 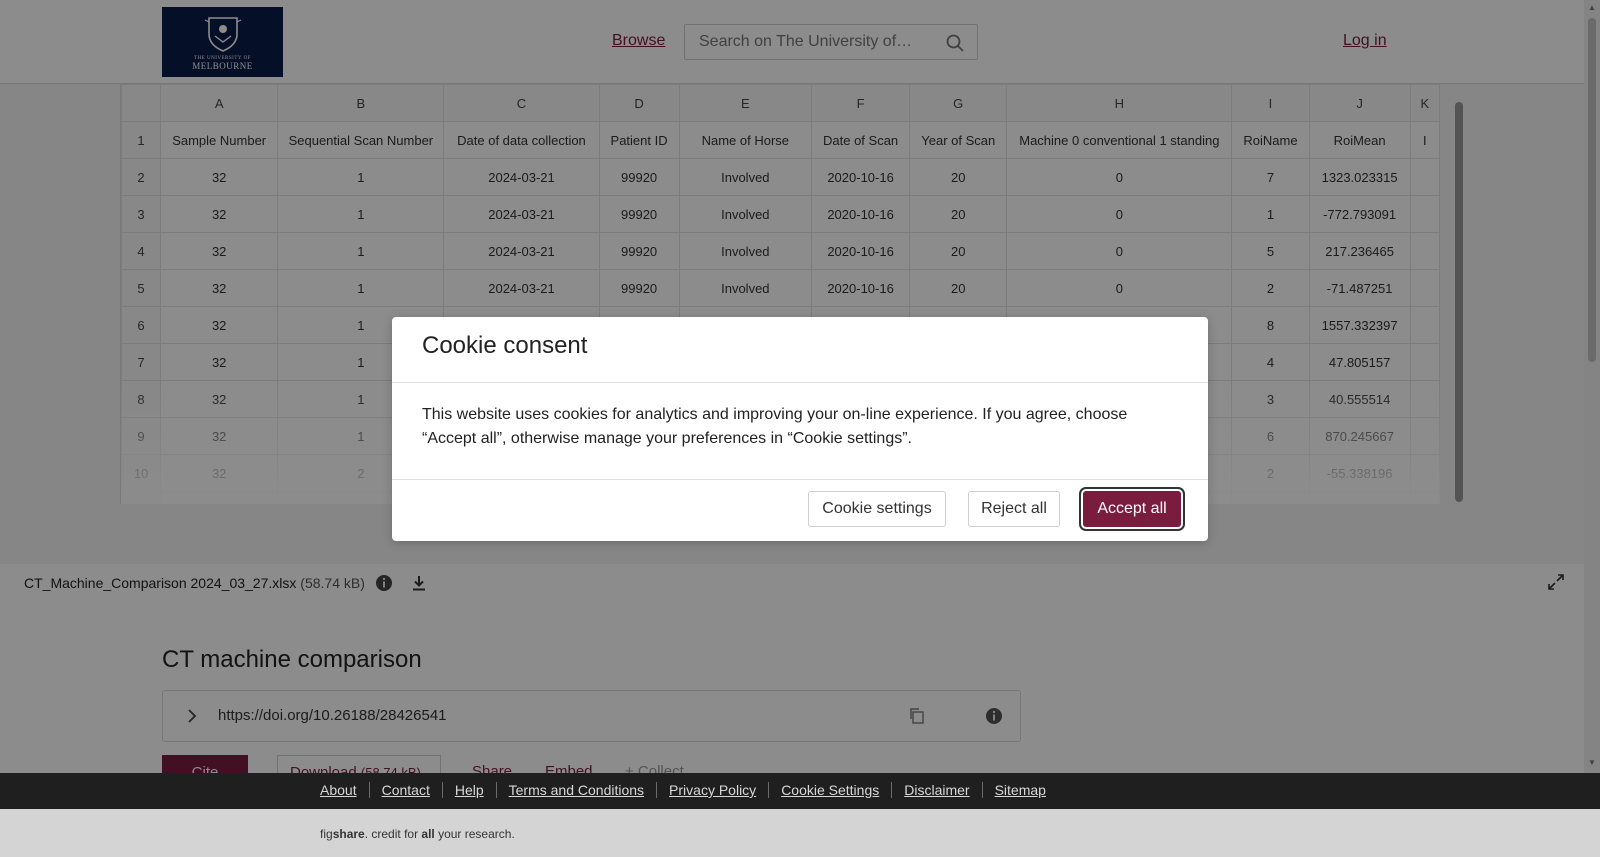 I want to click on dialog-header: Cookie consent, so click(x=800, y=350).